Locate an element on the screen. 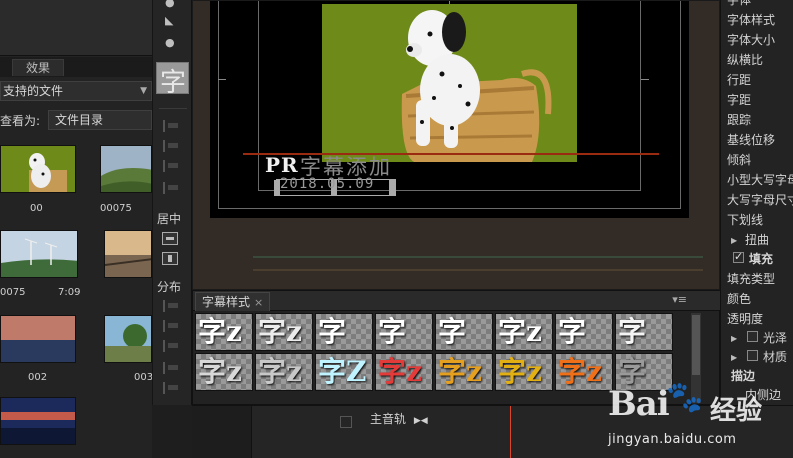  distribute-left-icon is located at coordinates (172, 306).